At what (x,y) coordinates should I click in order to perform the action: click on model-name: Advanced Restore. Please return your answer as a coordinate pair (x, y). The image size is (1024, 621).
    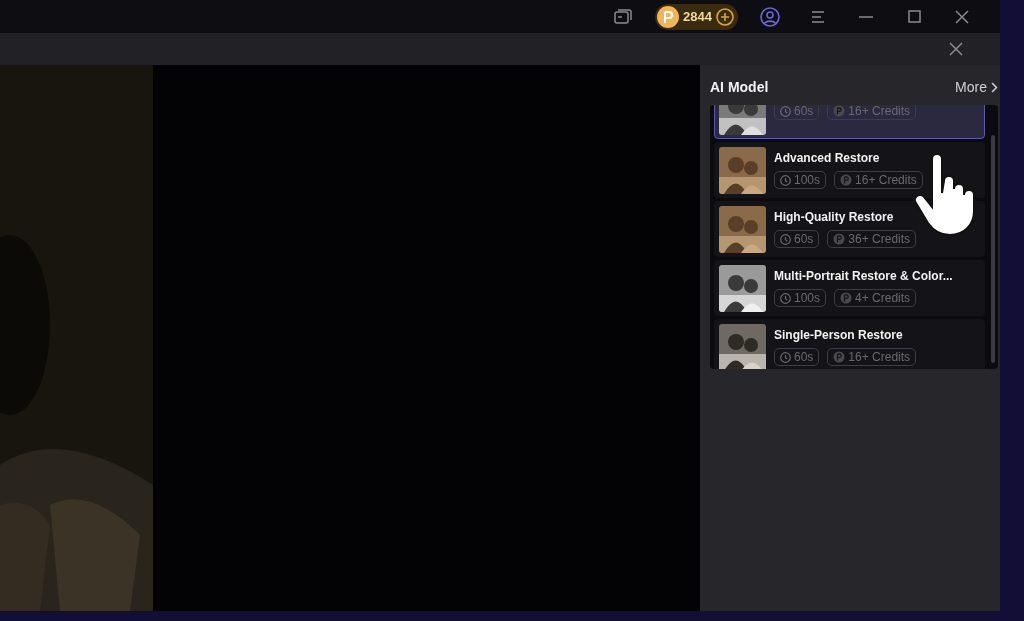
    Looking at the image, I should click on (827, 158).